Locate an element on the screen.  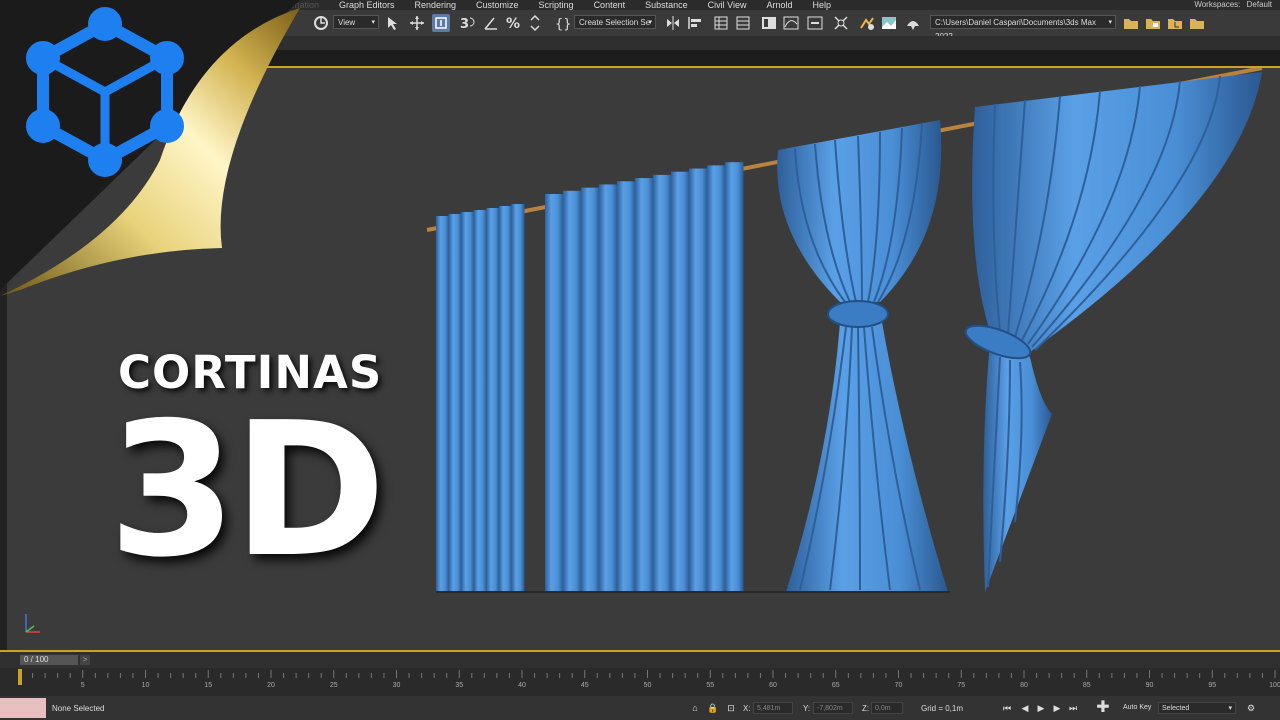
go-to-end-icon: ⏭ is located at coordinates (1073, 708).